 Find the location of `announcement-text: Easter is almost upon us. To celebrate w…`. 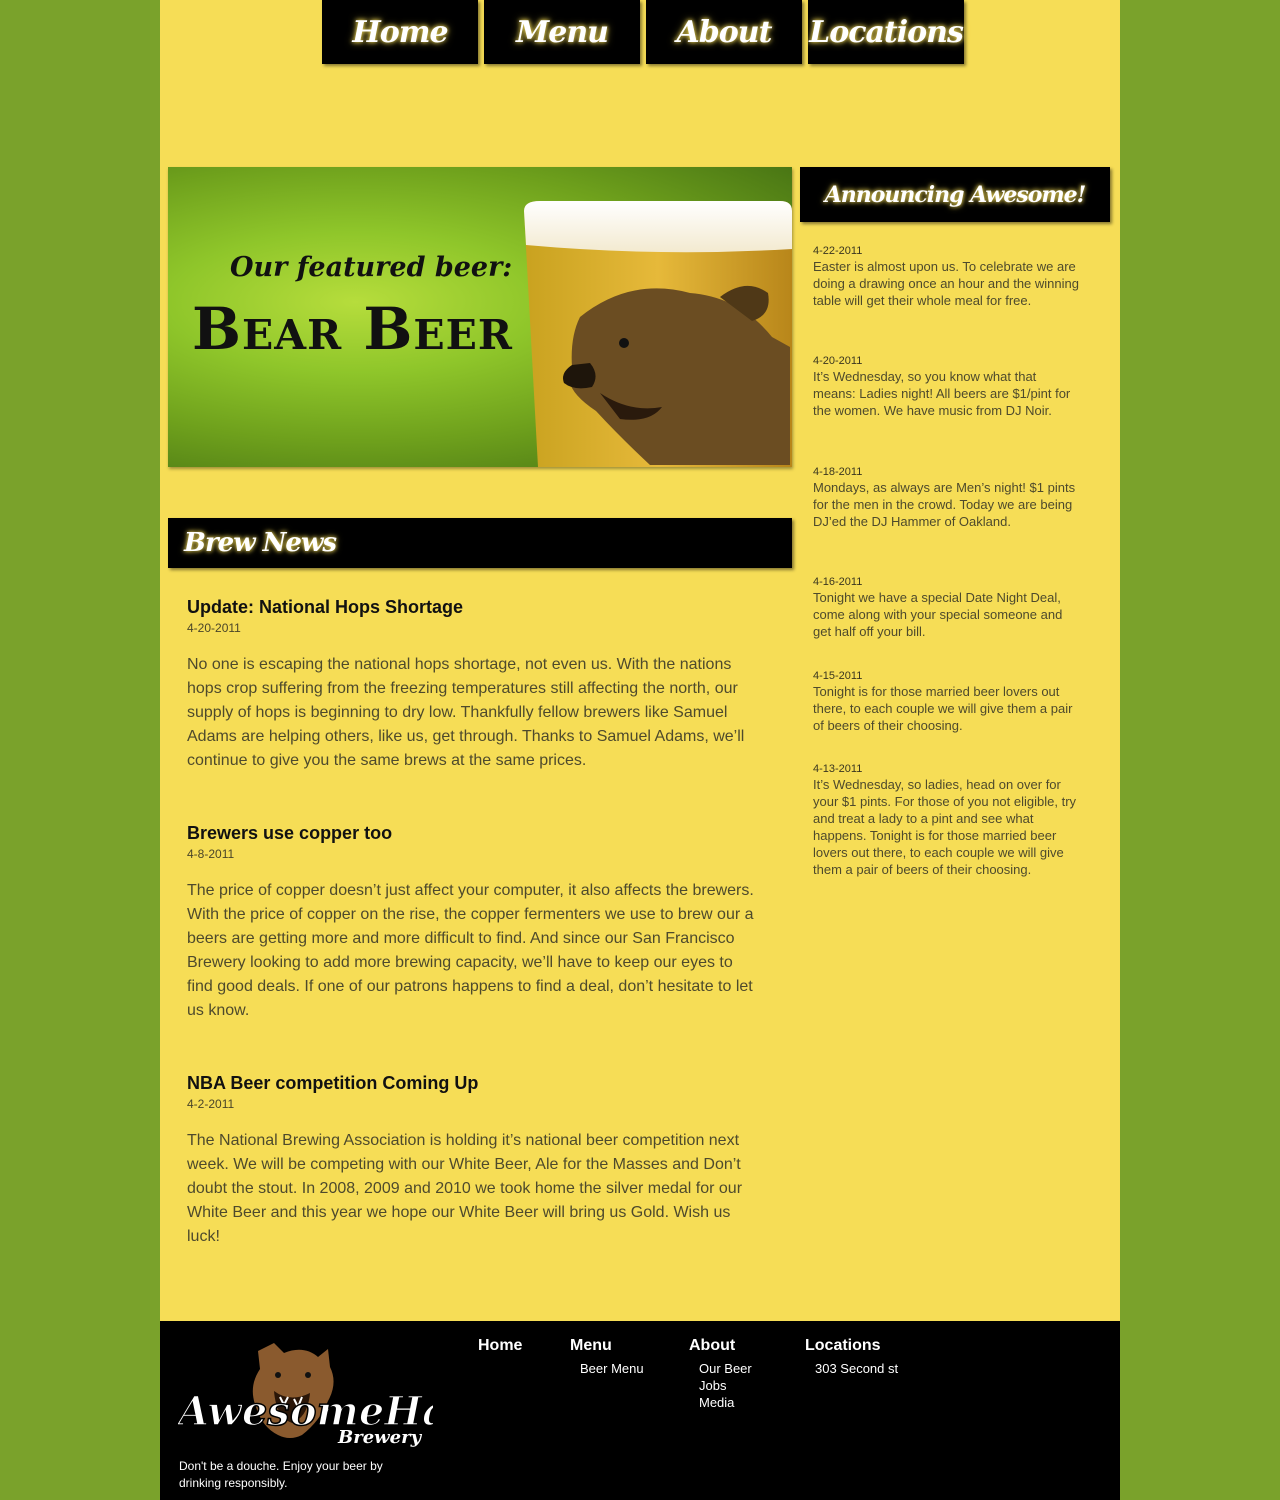

announcement-text: Easter is almost upon us. To celebrate w… is located at coordinates (946, 283).